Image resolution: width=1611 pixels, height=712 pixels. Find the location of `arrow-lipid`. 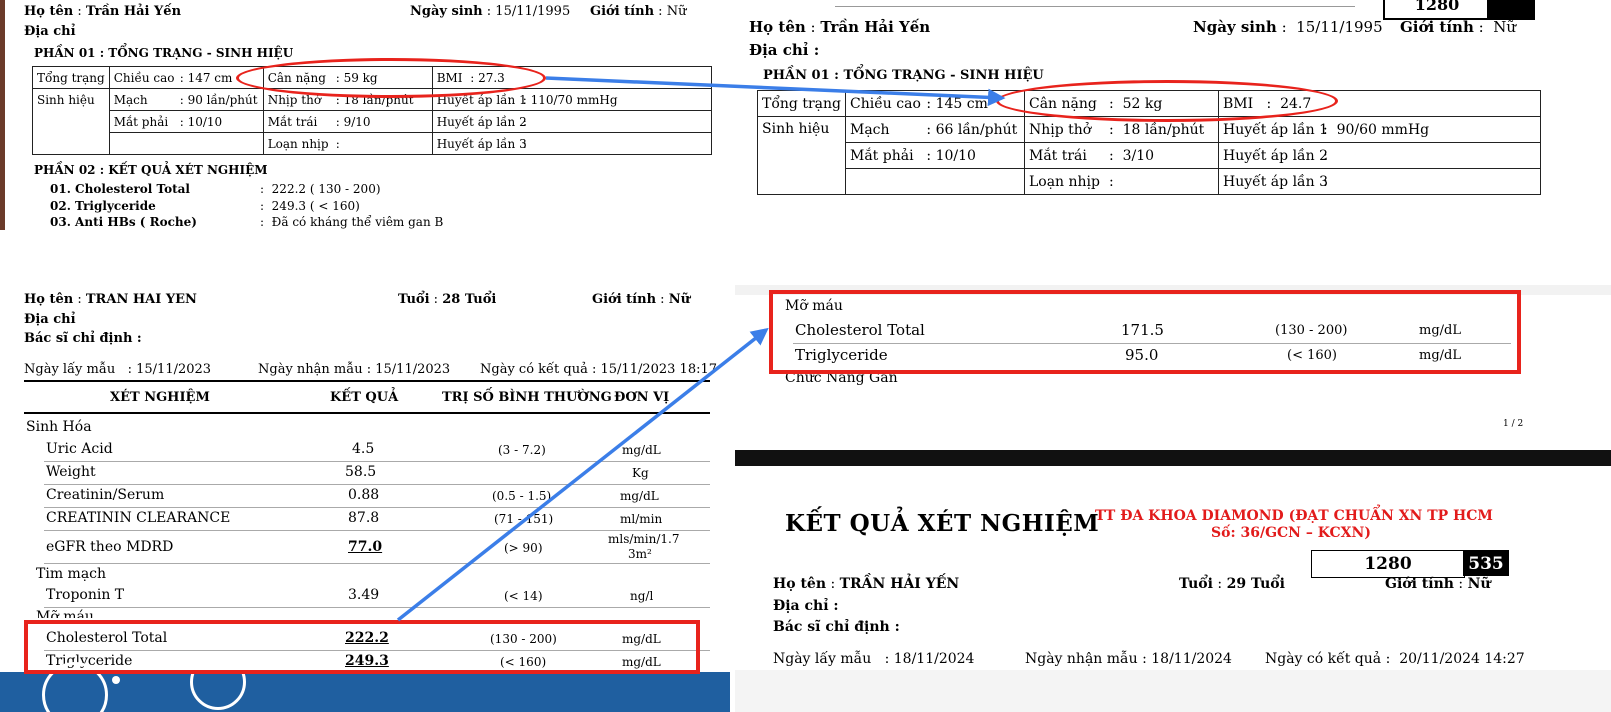

arrow-lipid is located at coordinates (582, 474).